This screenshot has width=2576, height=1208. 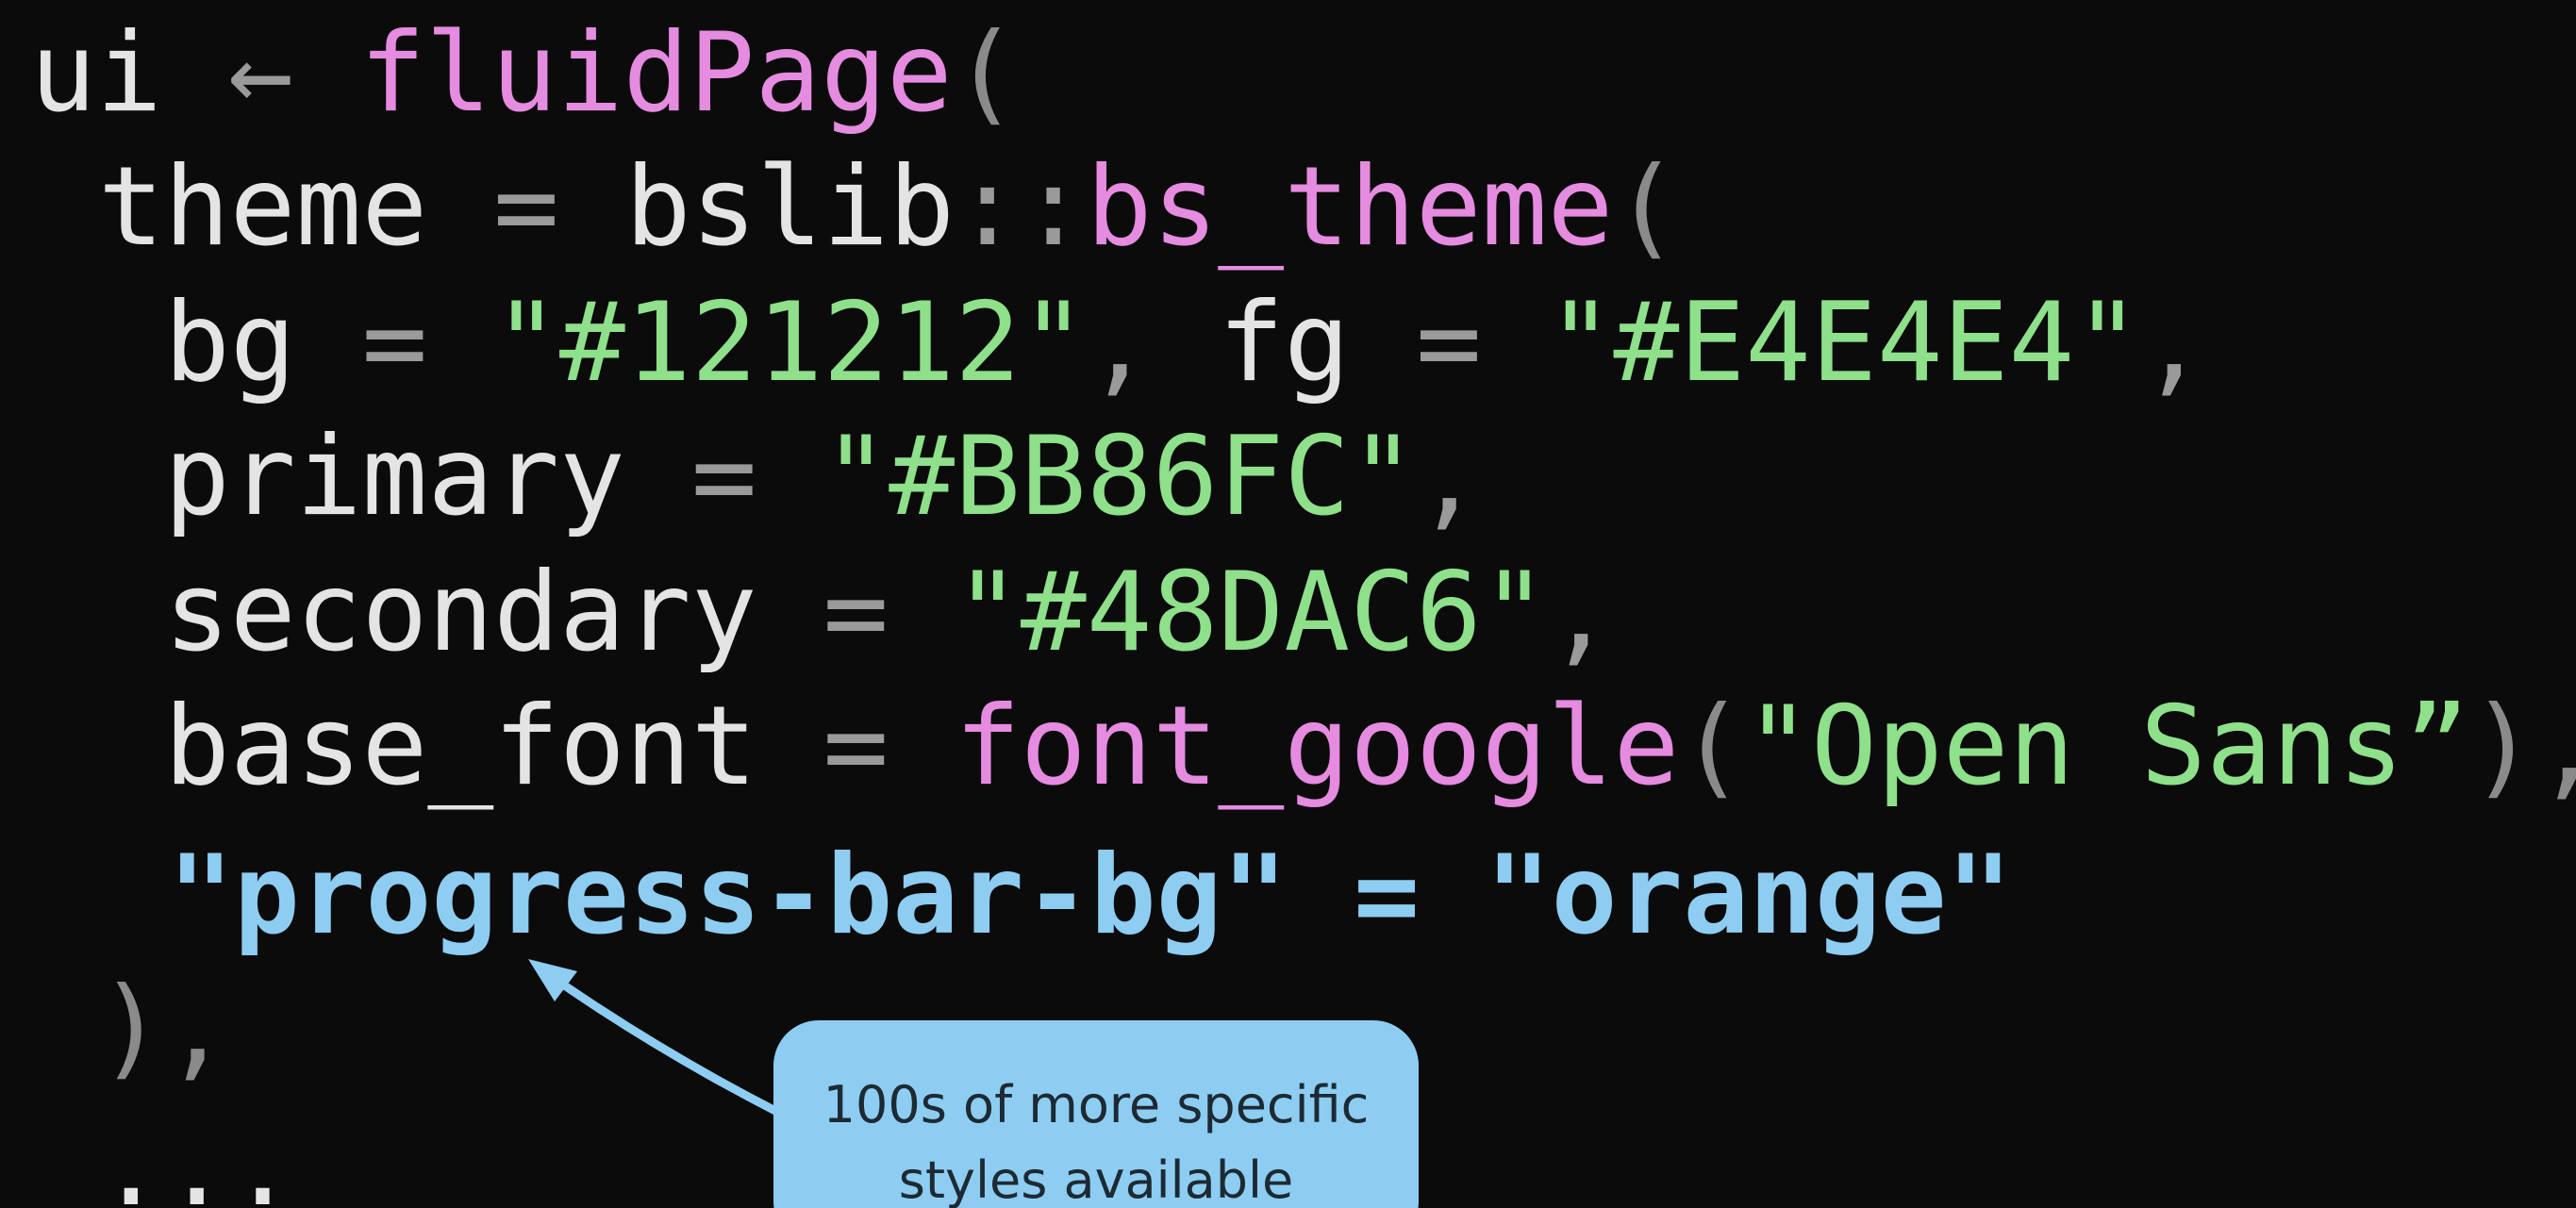 I want to click on code-token: fluidPage, so click(x=656, y=73).